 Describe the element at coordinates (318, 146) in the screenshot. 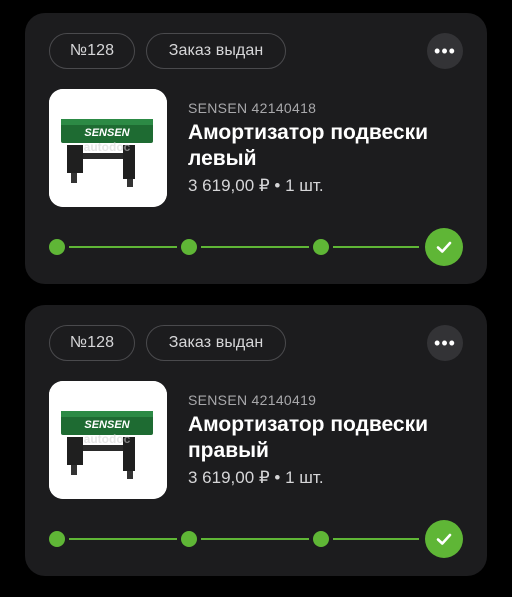

I see `product-title: Амортизатор подвески левый` at that location.